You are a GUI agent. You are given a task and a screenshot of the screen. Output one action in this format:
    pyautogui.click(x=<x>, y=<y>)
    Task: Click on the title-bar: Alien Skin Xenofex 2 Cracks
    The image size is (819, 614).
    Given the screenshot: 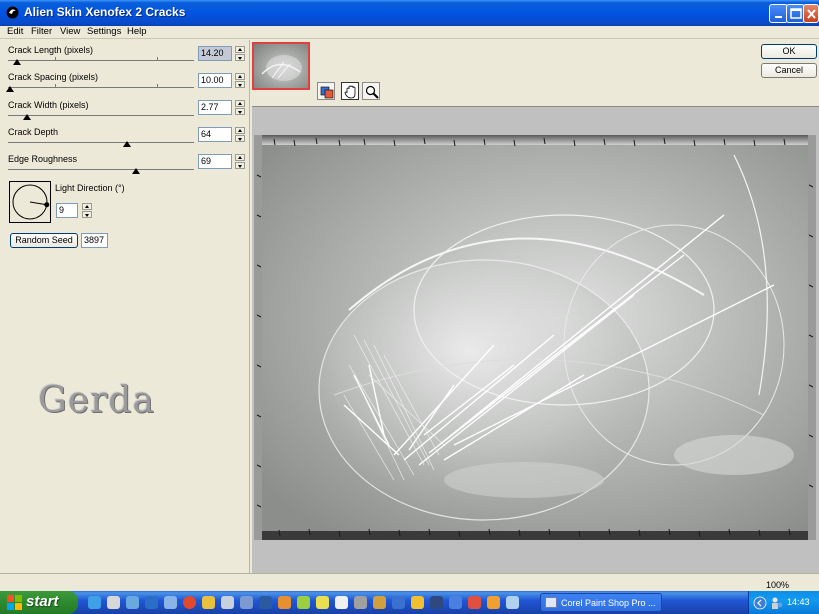 What is the action you would take?
    pyautogui.click(x=409, y=13)
    